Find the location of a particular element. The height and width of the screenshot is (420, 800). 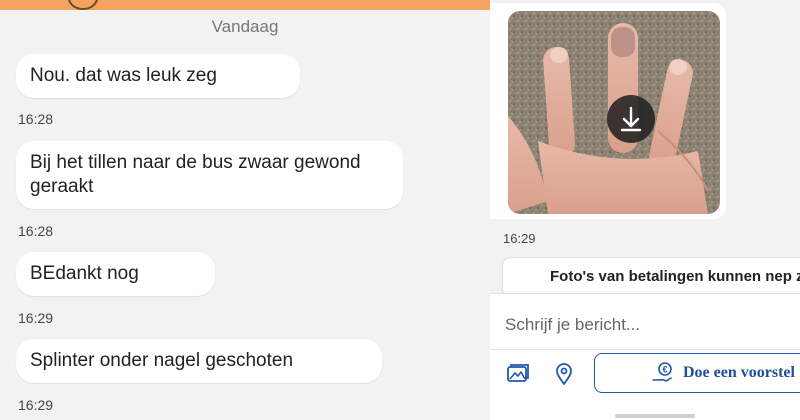

safety-notice: Foto's van betalingen kunnen nep z is located at coordinates (651, 277).